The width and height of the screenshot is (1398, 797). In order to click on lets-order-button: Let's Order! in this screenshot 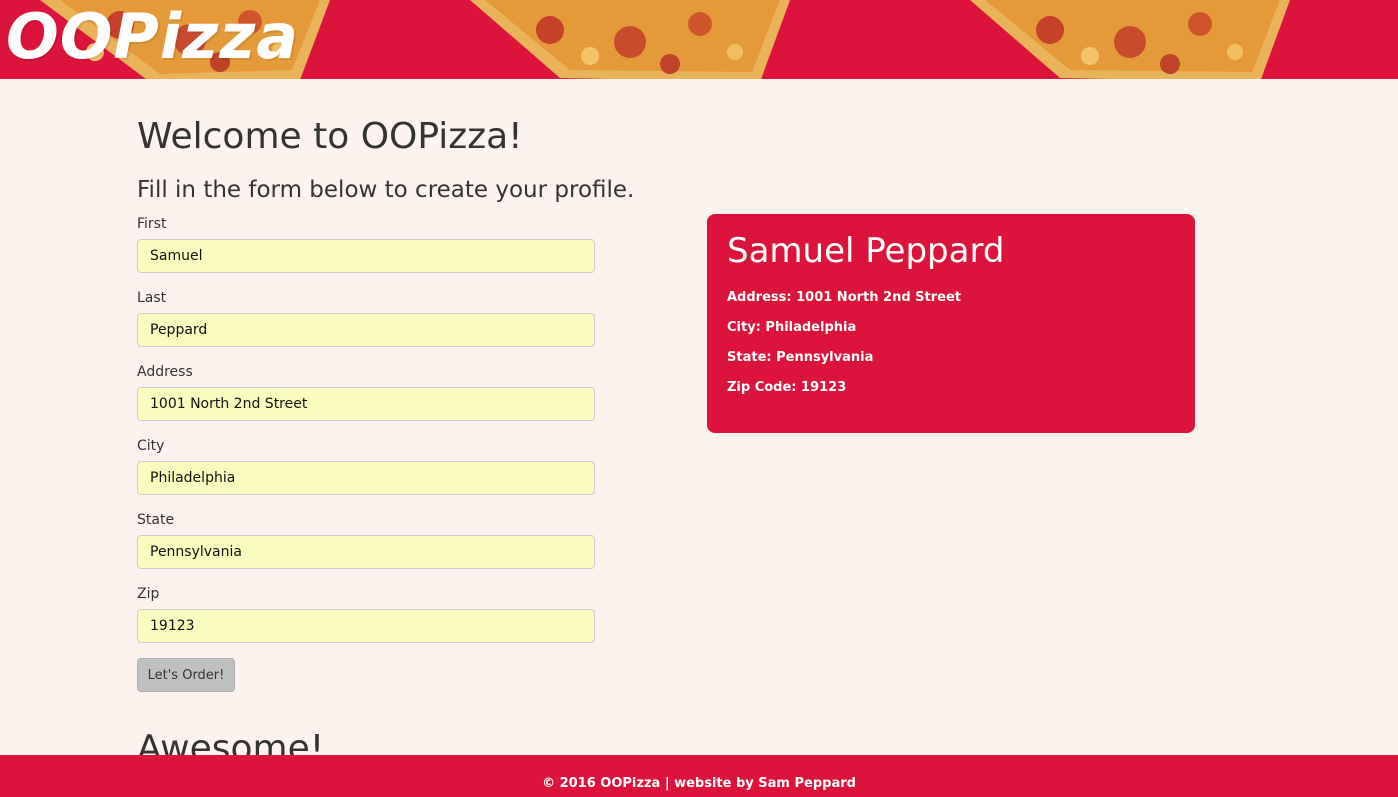, I will do `click(186, 675)`.